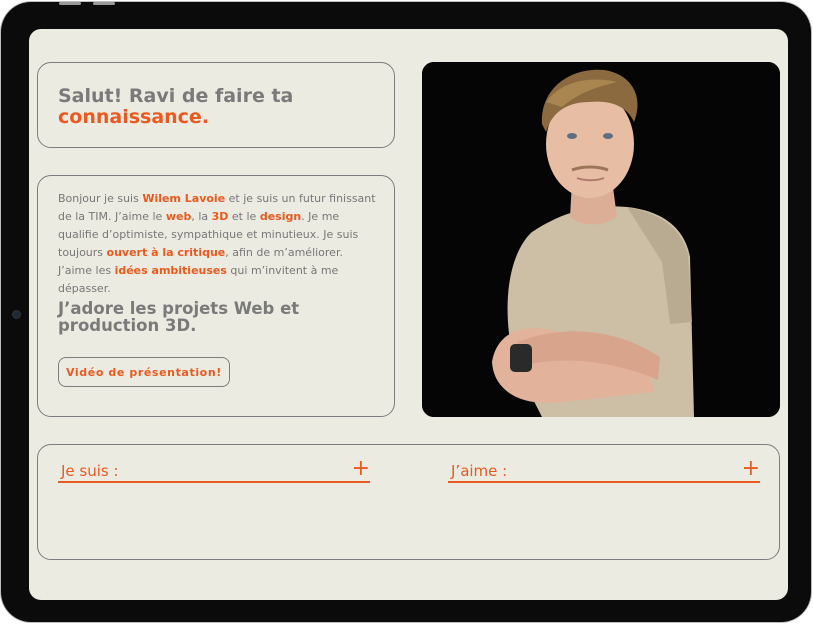 The height and width of the screenshot is (624, 813). I want to click on about-text: Bonjour je suis, so click(100, 198).